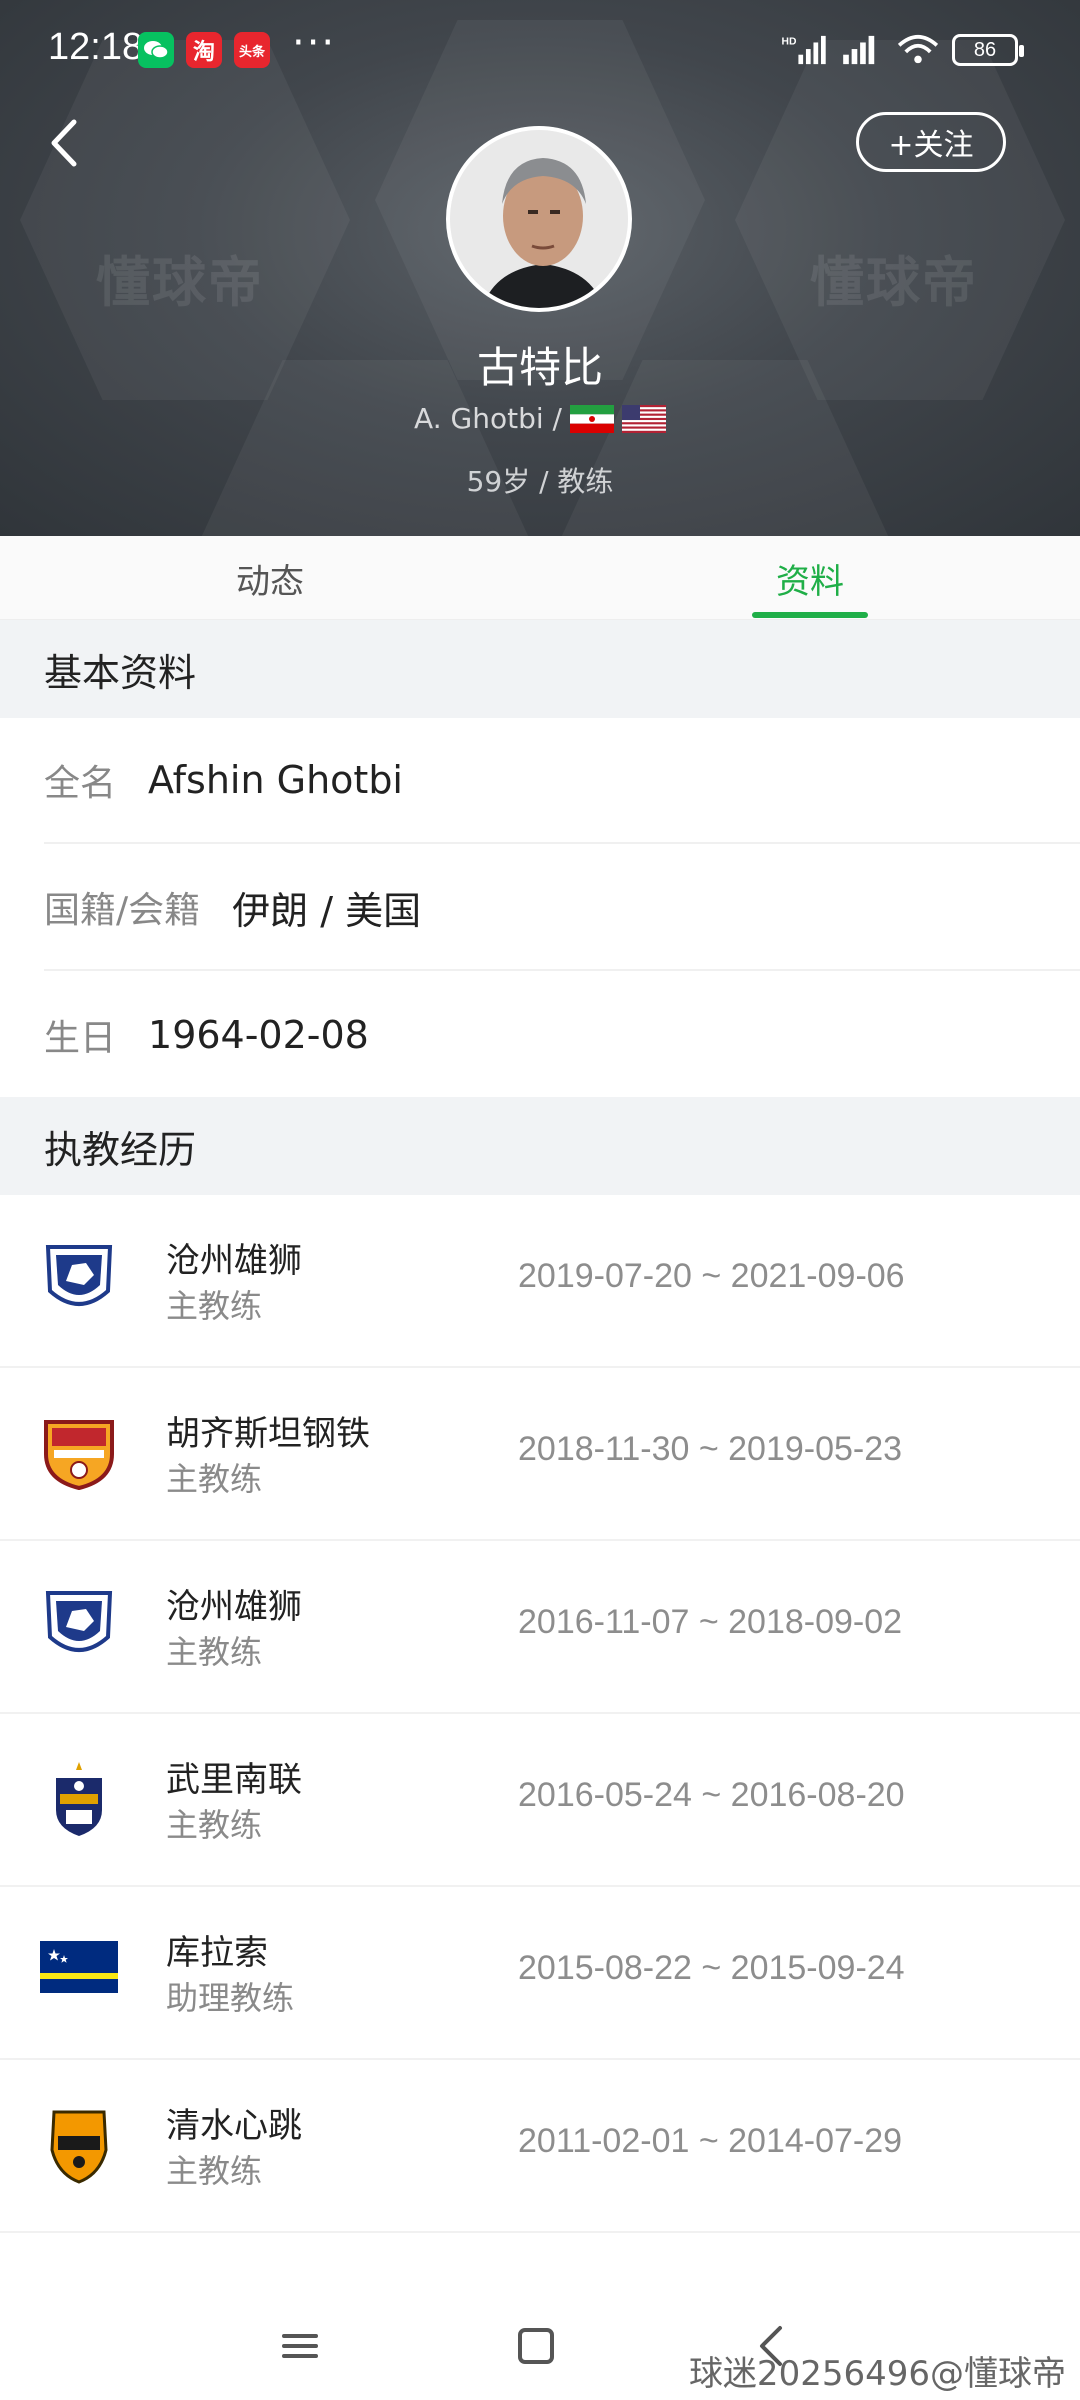 The height and width of the screenshot is (2400, 1080). I want to click on coach-age-role: 59岁 / 教练, so click(540, 481).